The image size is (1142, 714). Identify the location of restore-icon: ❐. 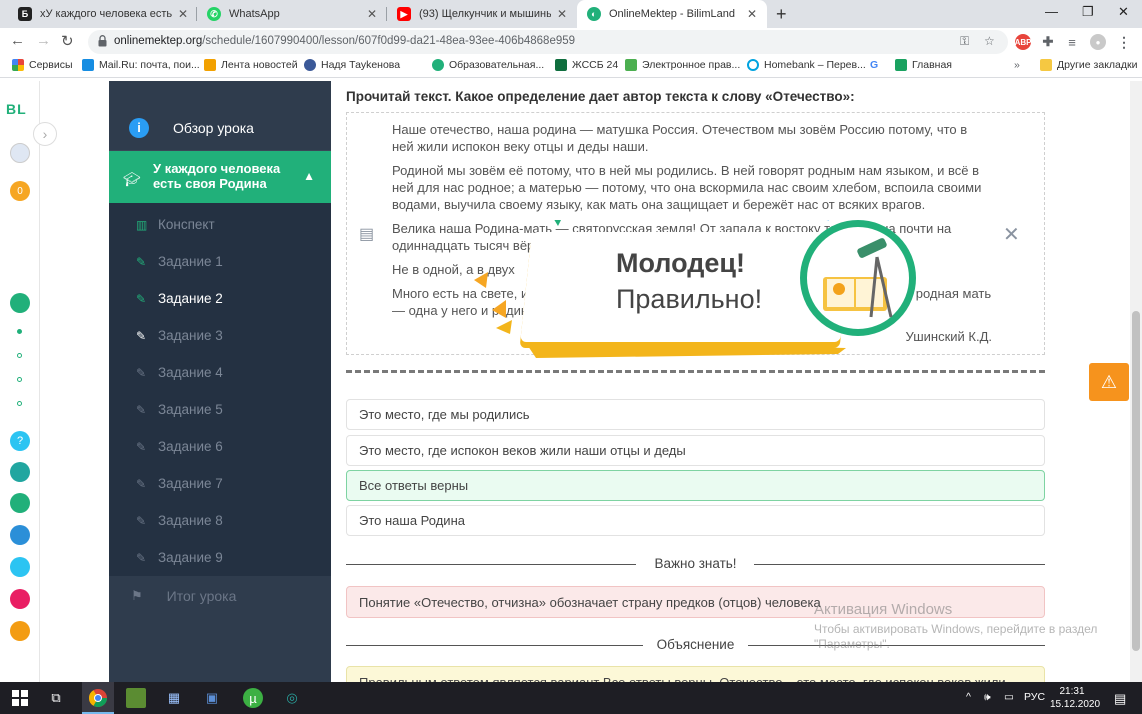
(1088, 12).